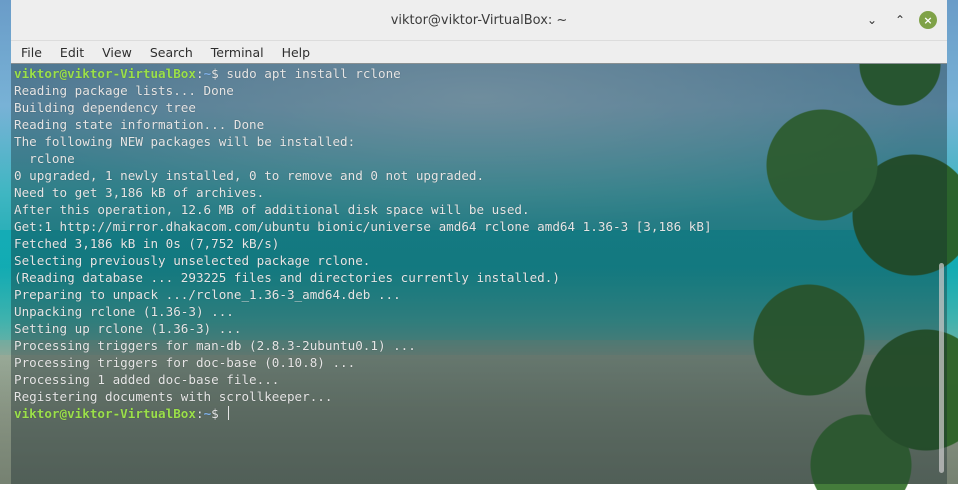 This screenshot has height=490, width=958. Describe the element at coordinates (44, 158) in the screenshot. I see `output-line: rclone` at that location.